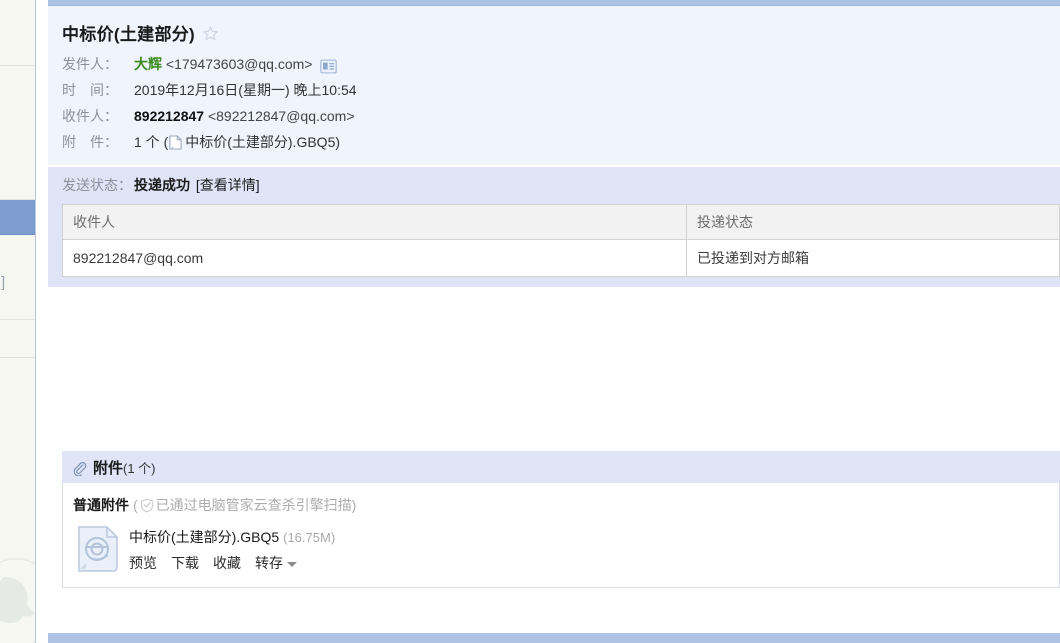  I want to click on attachments-header: 附件 (1 个), so click(561, 467).